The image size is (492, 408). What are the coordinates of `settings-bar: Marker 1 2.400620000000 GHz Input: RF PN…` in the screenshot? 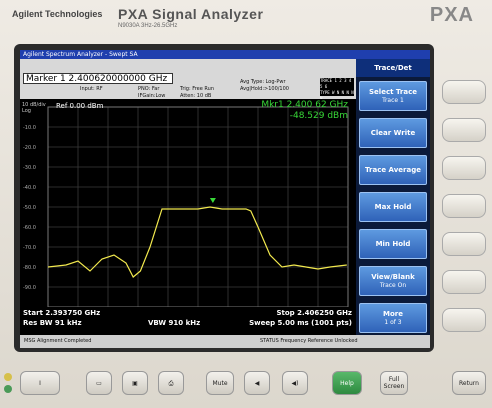 It's located at (188, 86).